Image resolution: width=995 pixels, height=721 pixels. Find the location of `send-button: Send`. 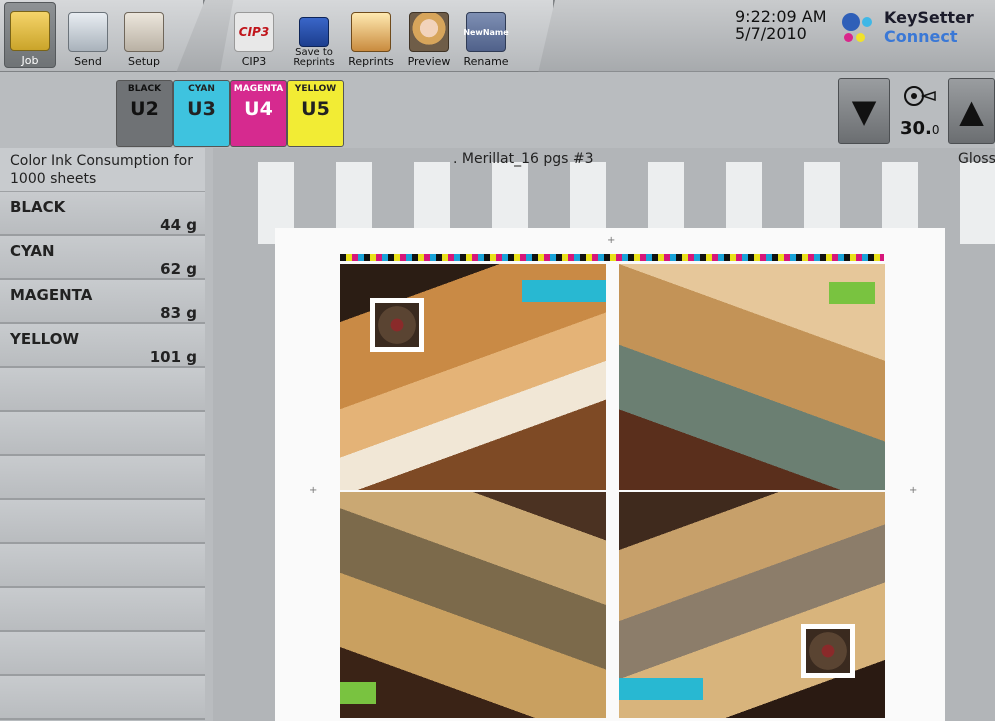

send-button: Send is located at coordinates (88, 35).